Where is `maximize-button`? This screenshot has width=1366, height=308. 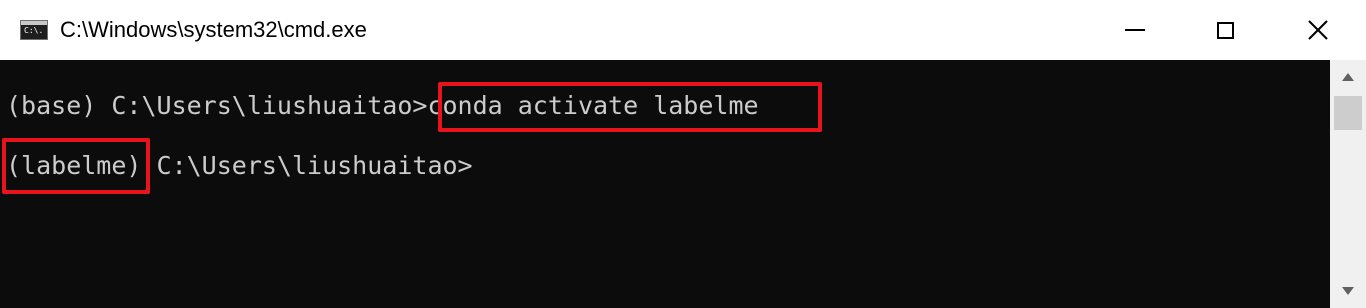
maximize-button is located at coordinates (1225, 30).